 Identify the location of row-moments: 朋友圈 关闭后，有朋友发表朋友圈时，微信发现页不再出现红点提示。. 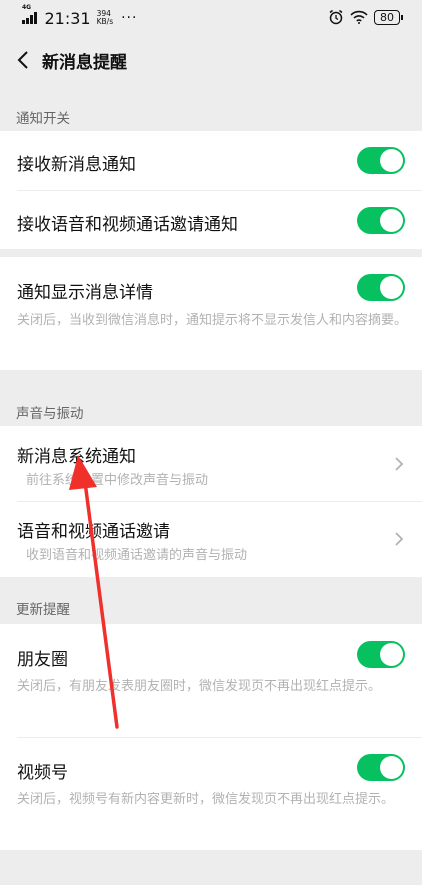
(211, 680).